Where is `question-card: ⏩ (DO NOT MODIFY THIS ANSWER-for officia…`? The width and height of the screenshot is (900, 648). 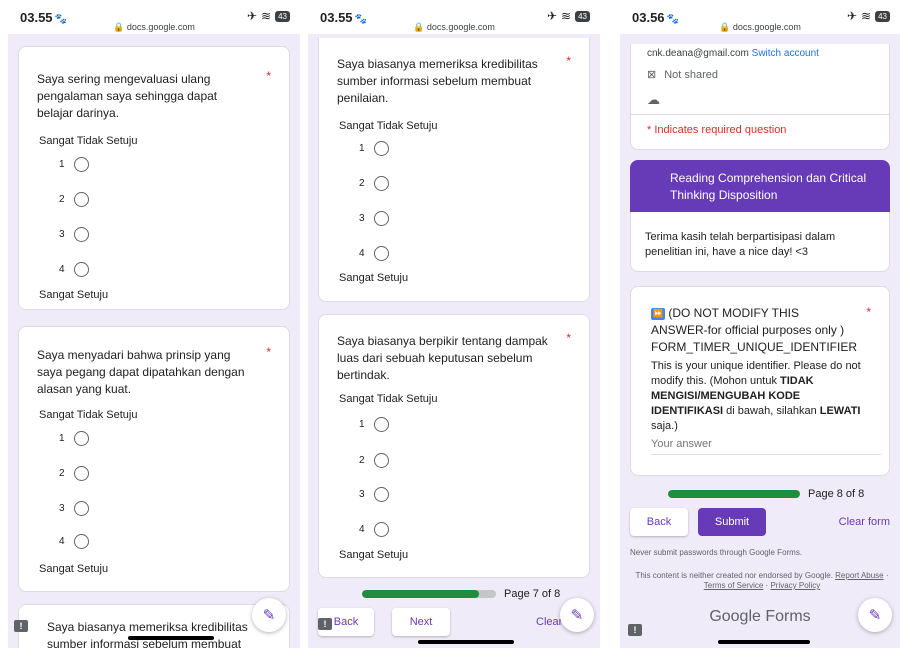 question-card: ⏩ (DO NOT MODIFY THIS ANSWER-for officia… is located at coordinates (760, 381).